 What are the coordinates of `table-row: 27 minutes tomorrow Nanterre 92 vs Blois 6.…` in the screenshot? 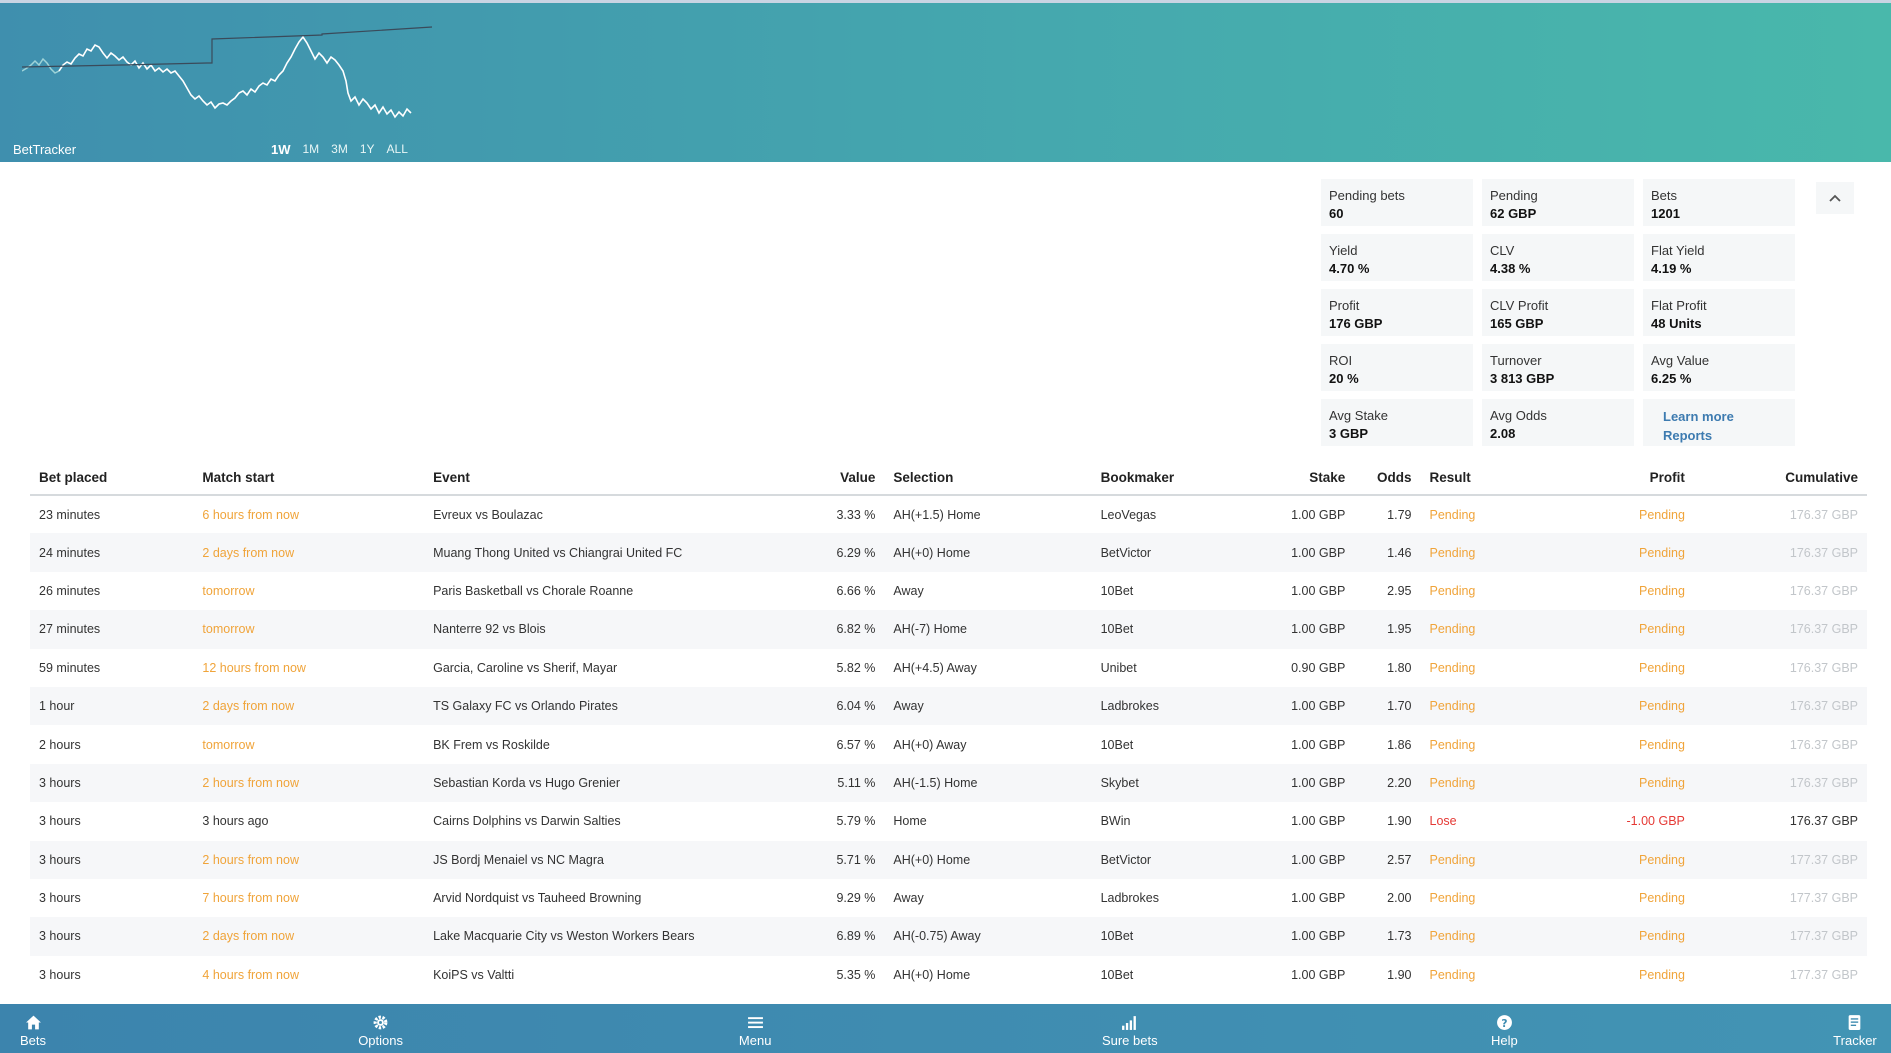 It's located at (948, 629).